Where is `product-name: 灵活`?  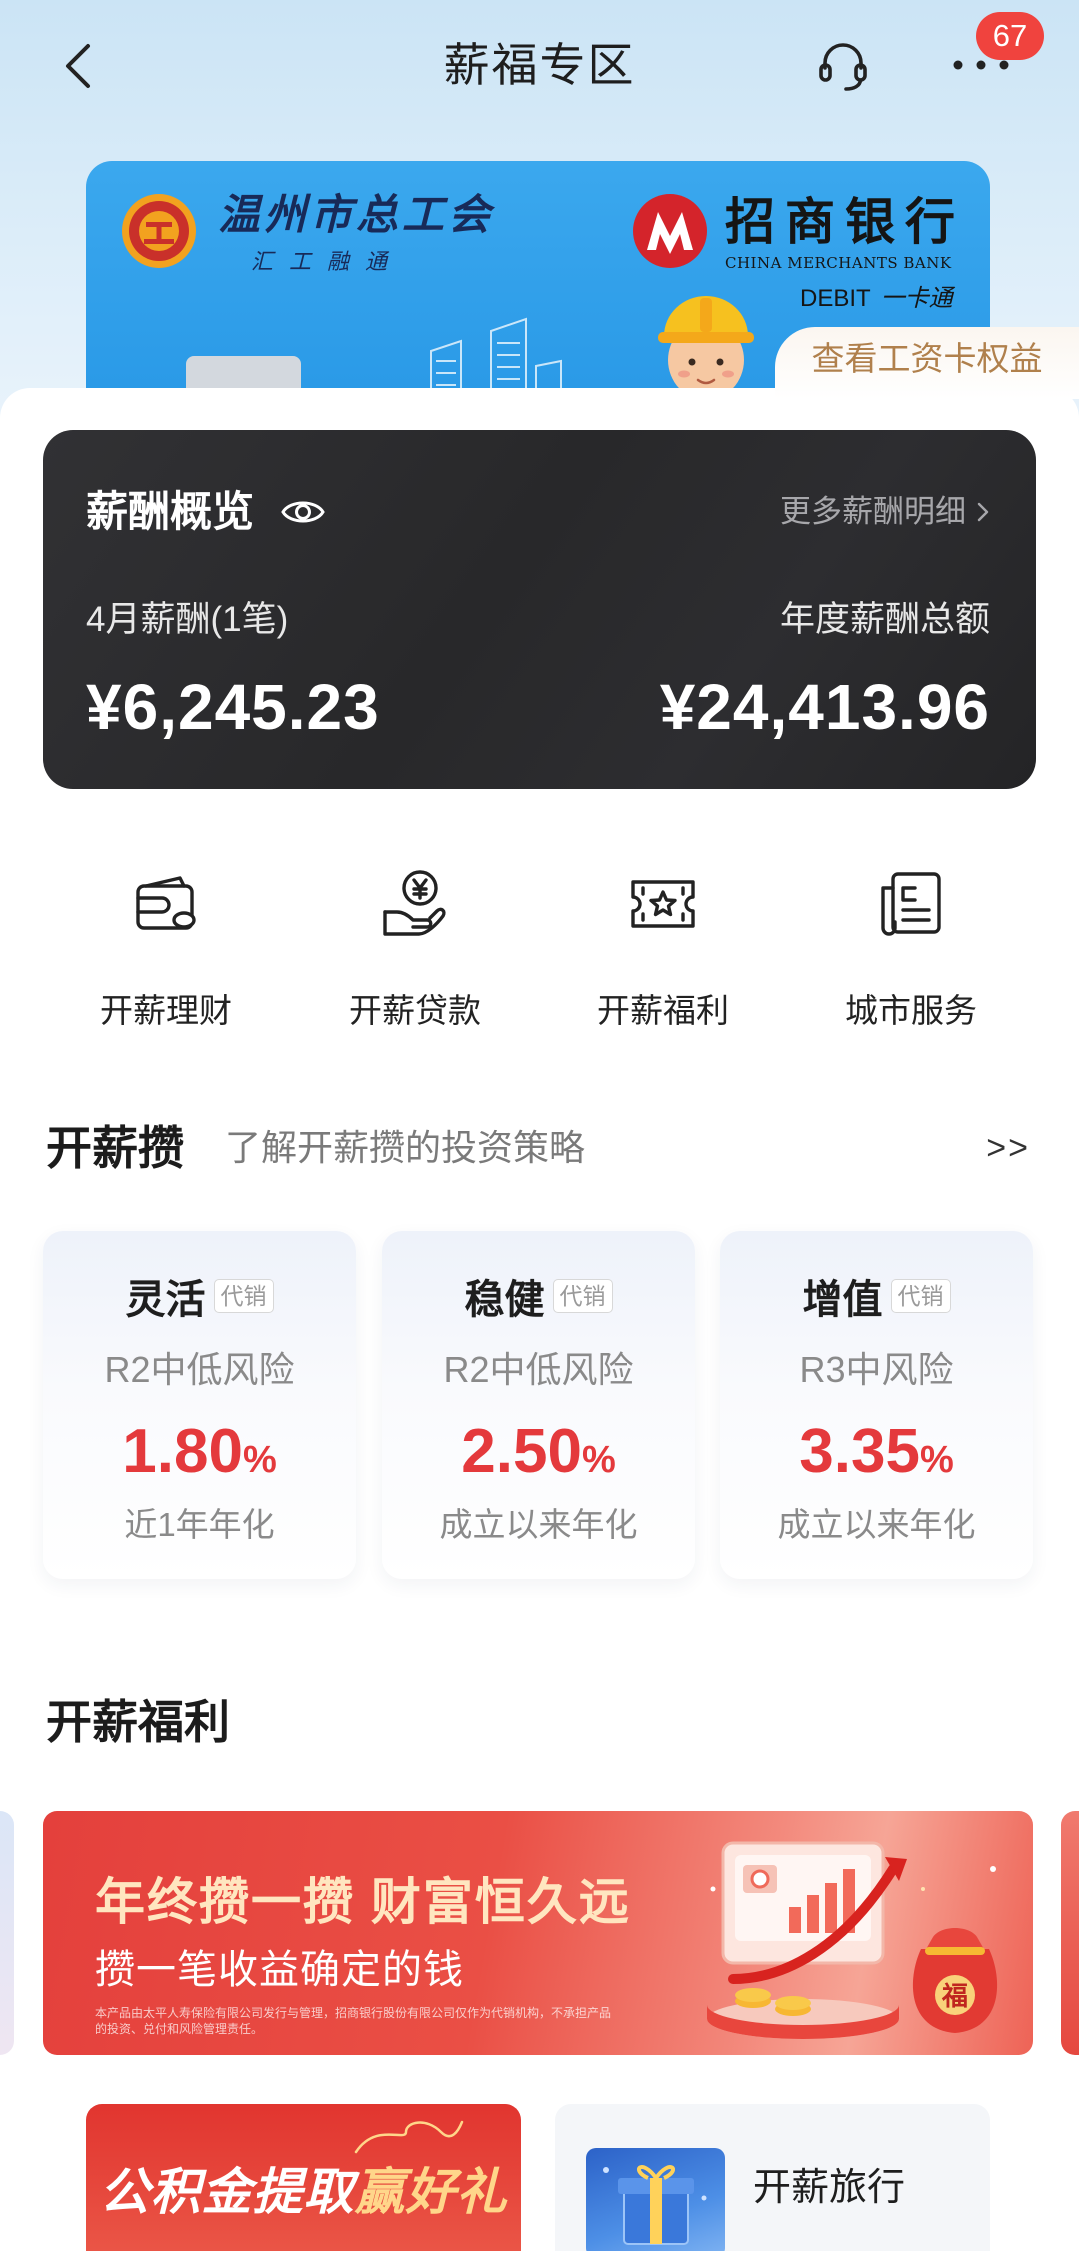
product-name: 灵活 is located at coordinates (165, 1300).